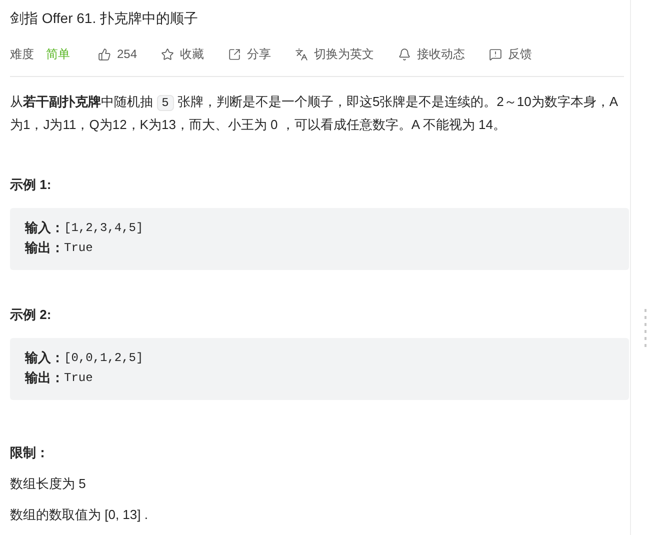 The image size is (659, 535). Describe the element at coordinates (104, 18) in the screenshot. I see `problem-title: 剑指 Offer 61. 扑克牌中的顺子` at that location.